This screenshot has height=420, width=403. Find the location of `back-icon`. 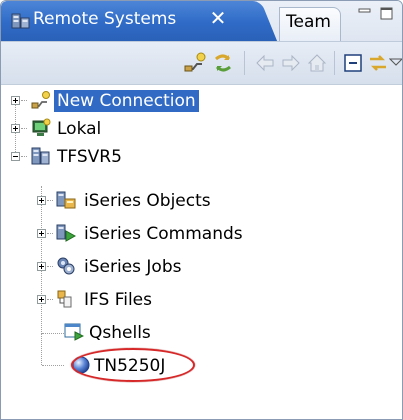

back-icon is located at coordinates (265, 63).